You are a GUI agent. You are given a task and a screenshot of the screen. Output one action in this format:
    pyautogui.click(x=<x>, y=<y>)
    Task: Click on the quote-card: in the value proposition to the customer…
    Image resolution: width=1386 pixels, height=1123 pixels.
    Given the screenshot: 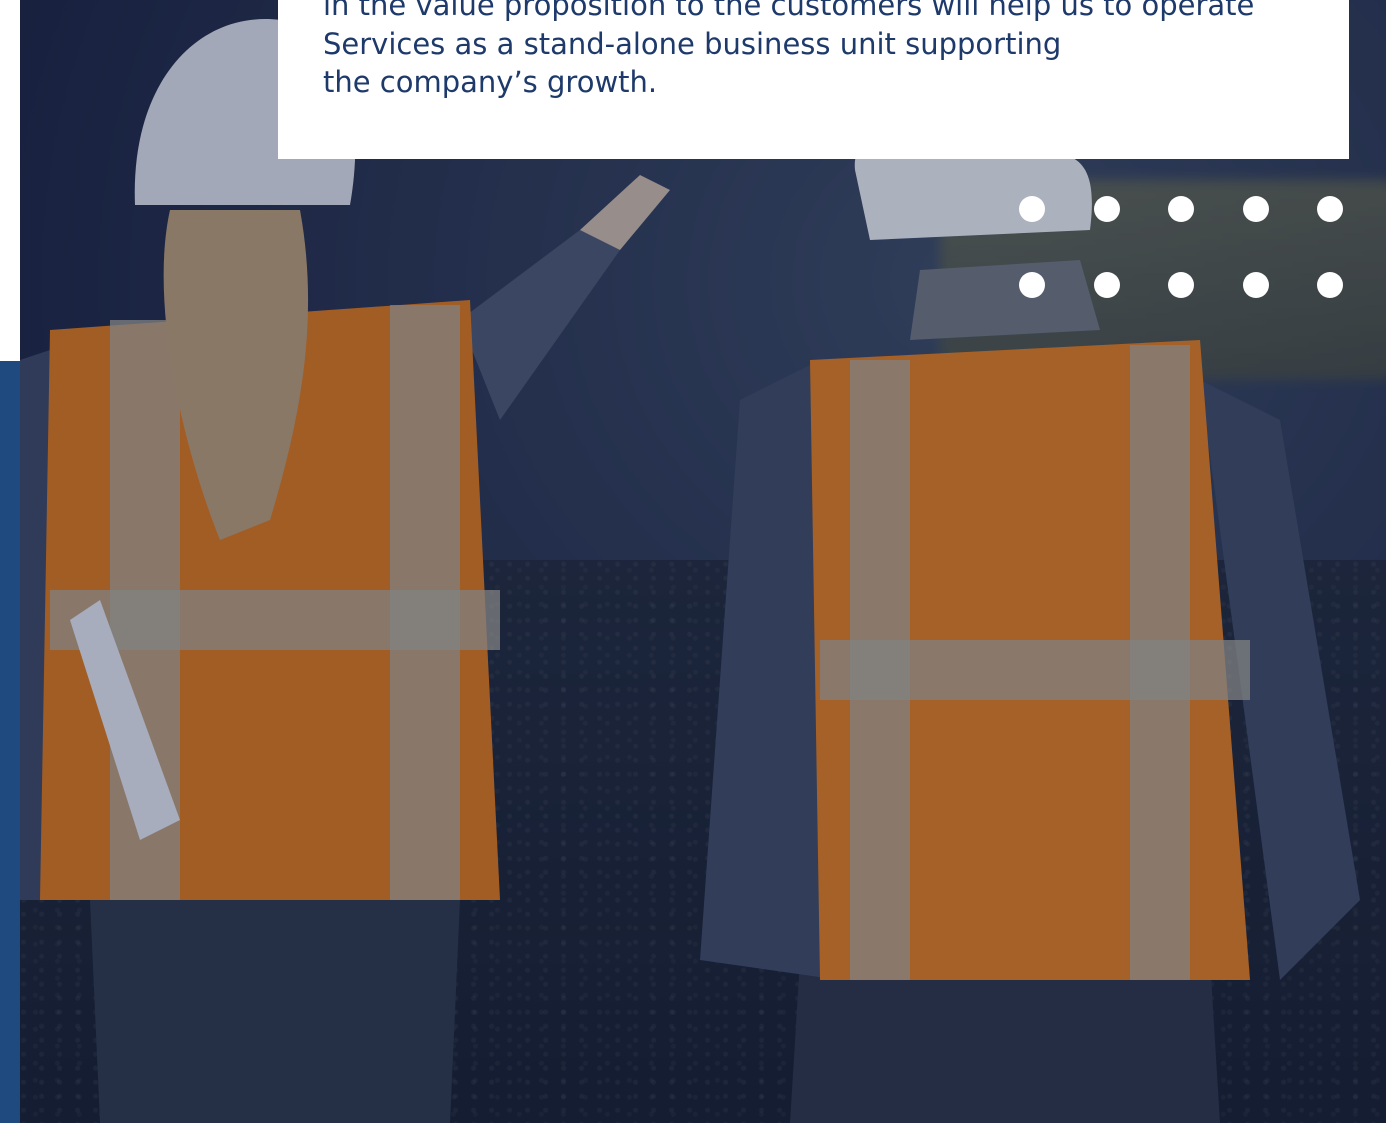 What is the action you would take?
    pyautogui.click(x=813, y=79)
    